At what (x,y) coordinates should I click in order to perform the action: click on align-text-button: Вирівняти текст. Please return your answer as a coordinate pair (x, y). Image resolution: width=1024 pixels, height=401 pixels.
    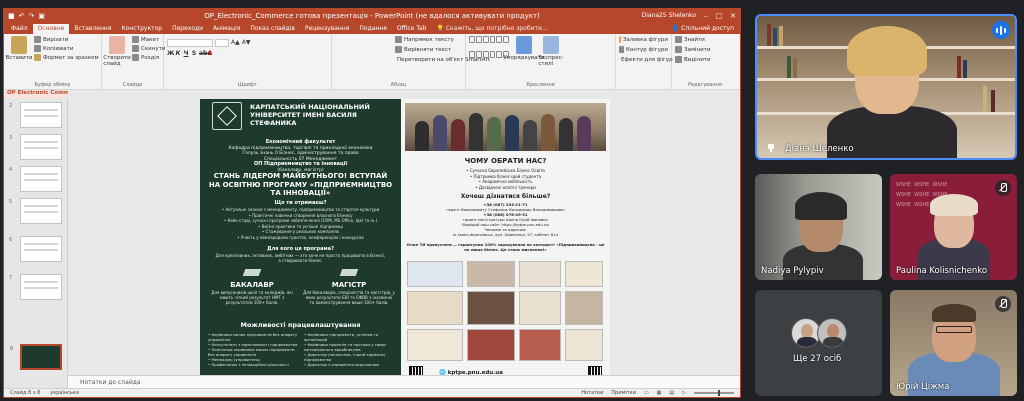
    Looking at the image, I should click on (428, 49).